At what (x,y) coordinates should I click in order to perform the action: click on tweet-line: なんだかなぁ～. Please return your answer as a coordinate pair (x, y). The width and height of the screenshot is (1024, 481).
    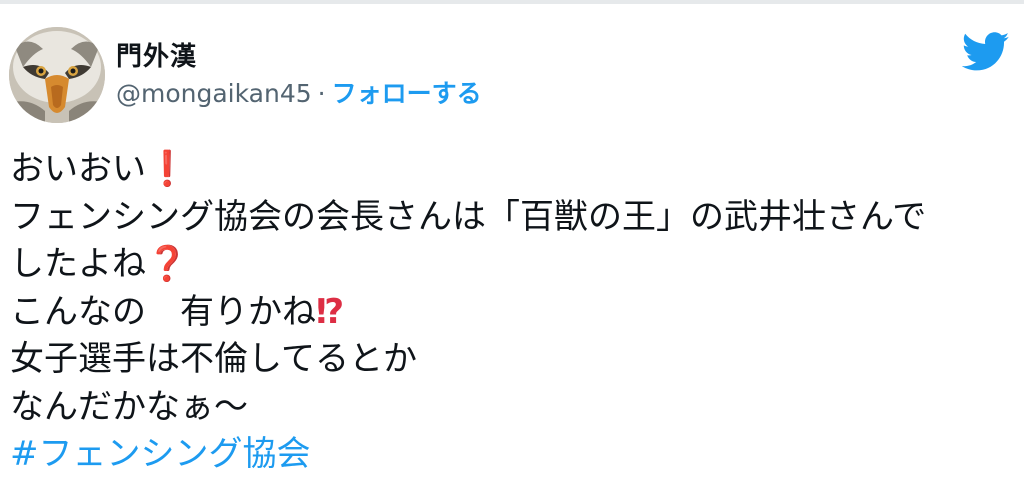
    Looking at the image, I should click on (129, 406).